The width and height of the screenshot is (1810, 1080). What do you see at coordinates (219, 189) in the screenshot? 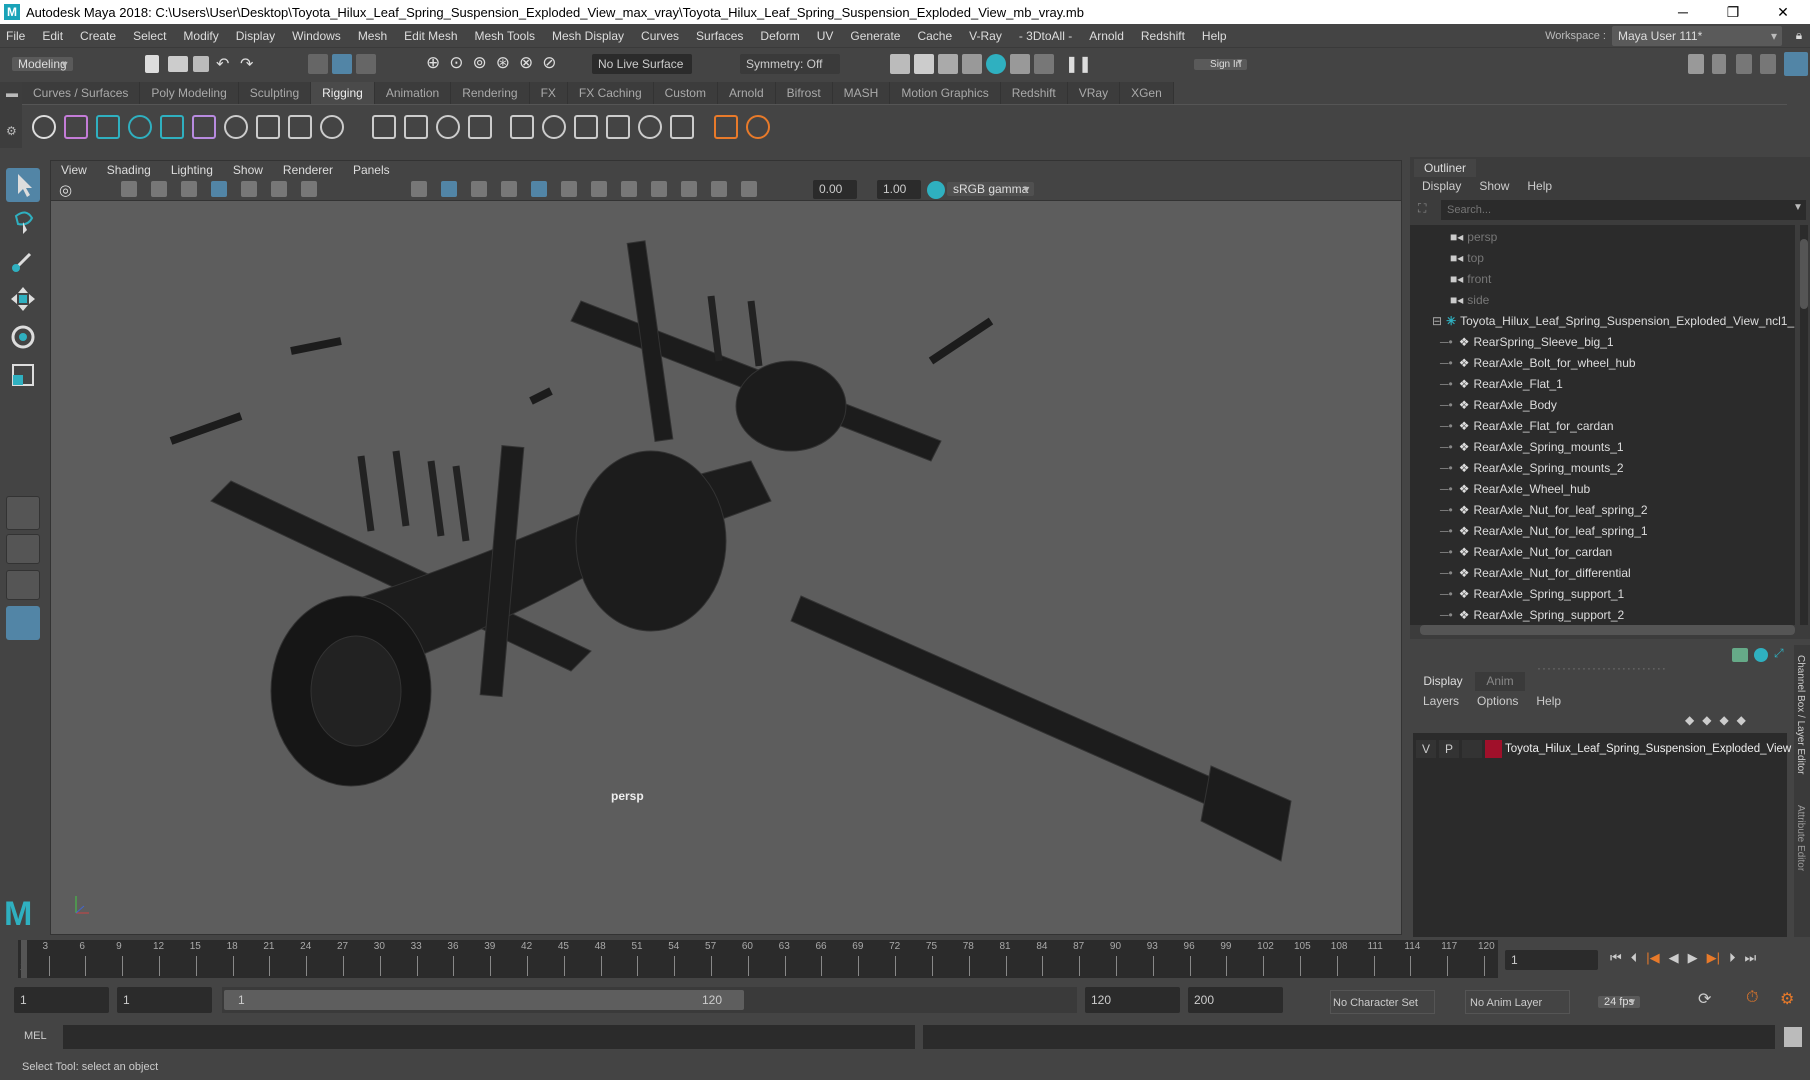
I see `grid-icon` at bounding box center [219, 189].